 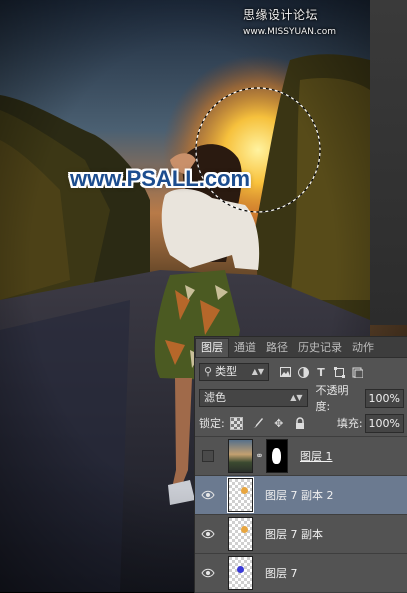 I want to click on lock-all-icon, so click(x=300, y=423).